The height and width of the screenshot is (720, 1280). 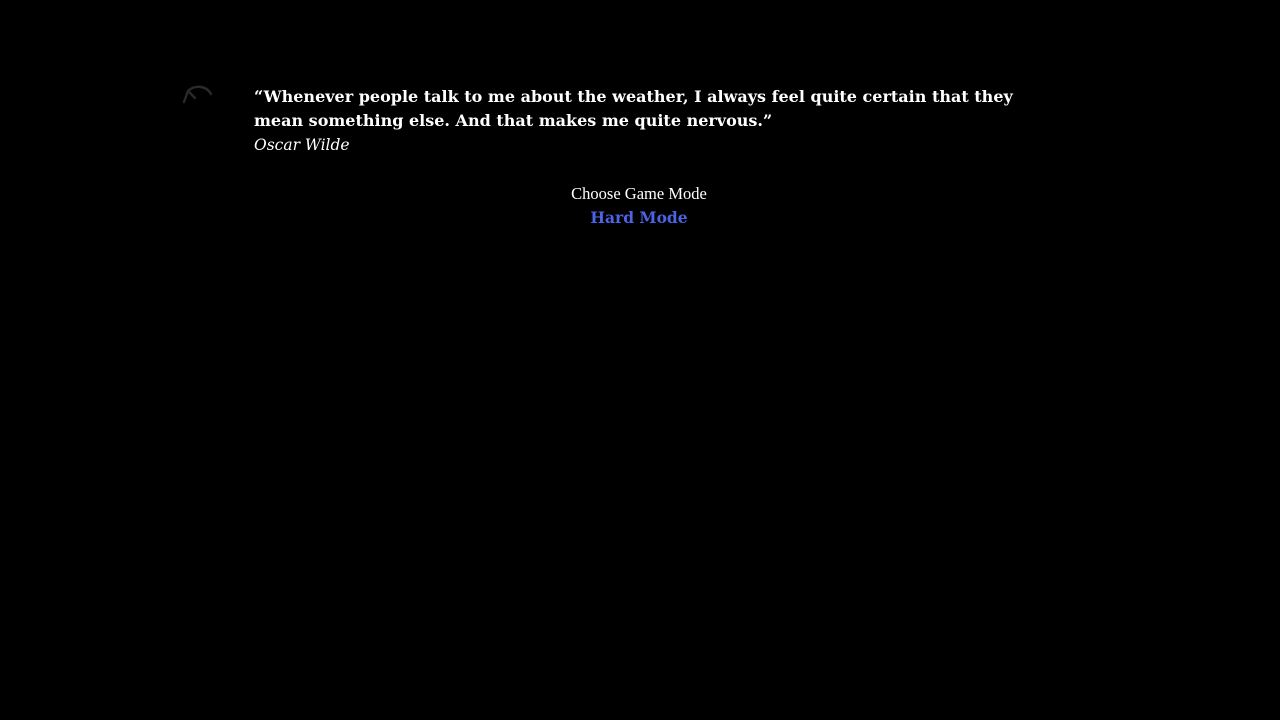 What do you see at coordinates (639, 193) in the screenshot?
I see `game-mode-title: Choose Game Mode` at bounding box center [639, 193].